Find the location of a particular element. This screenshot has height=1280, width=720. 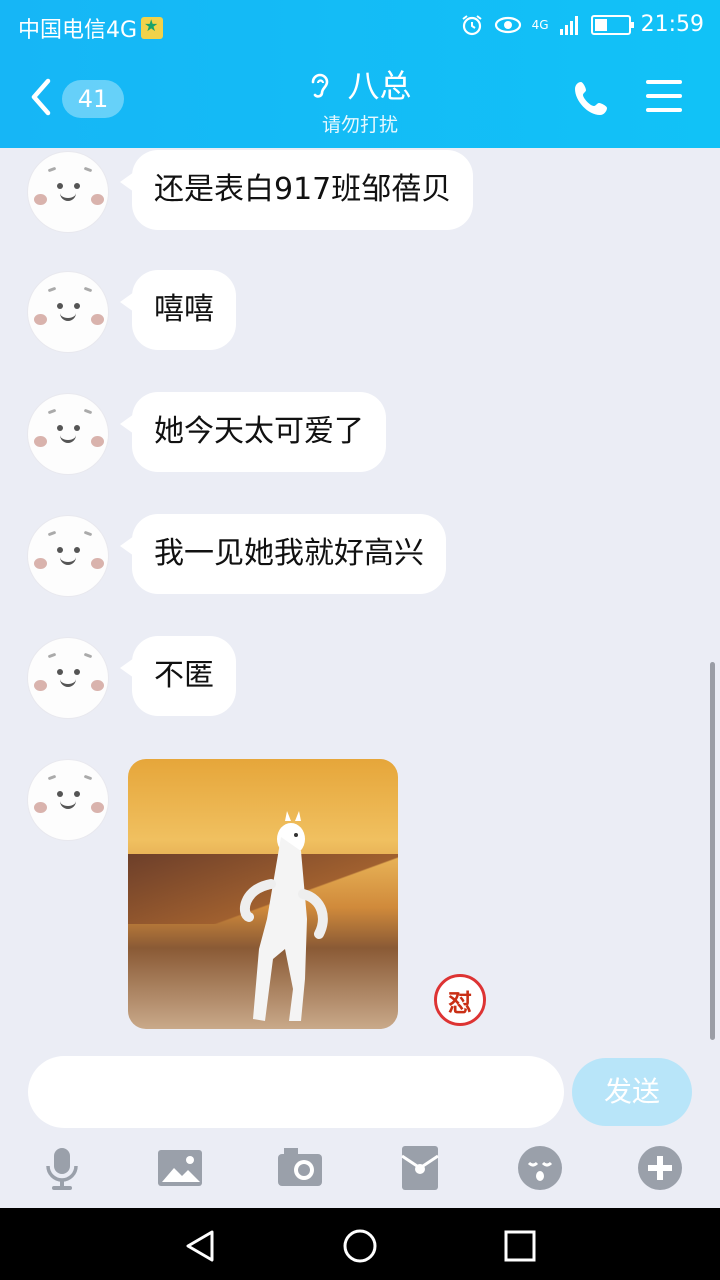

sticker-badge: 怼 is located at coordinates (460, 1000).